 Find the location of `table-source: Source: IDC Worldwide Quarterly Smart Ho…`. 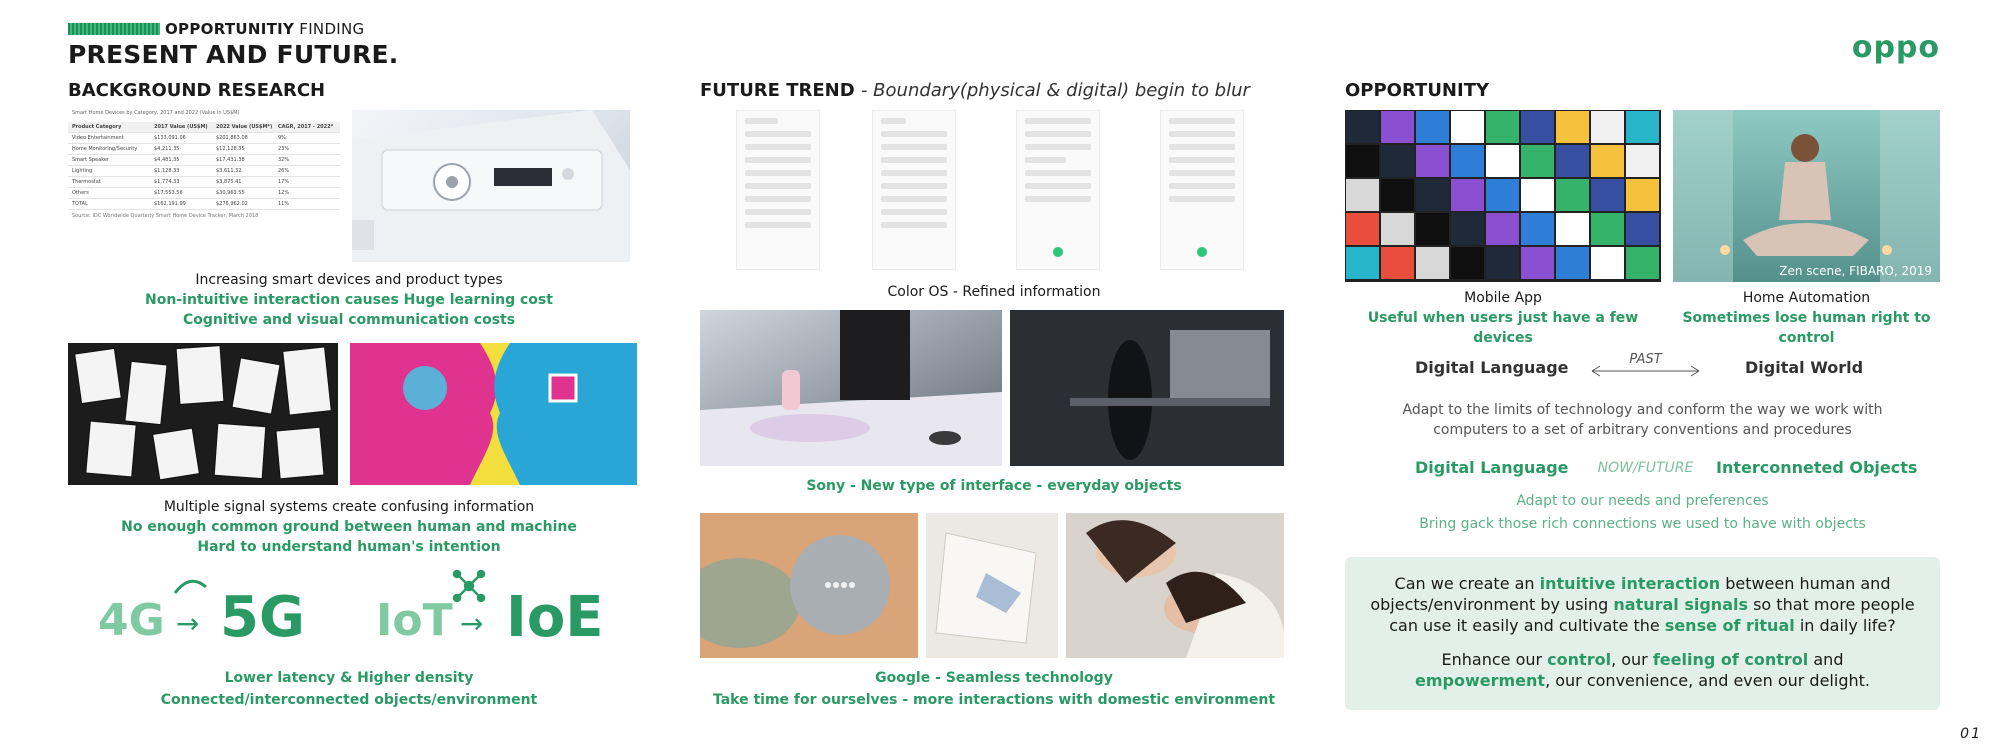

table-source: Source: IDC Worldwide Quarterly Smart Ho… is located at coordinates (165, 216).